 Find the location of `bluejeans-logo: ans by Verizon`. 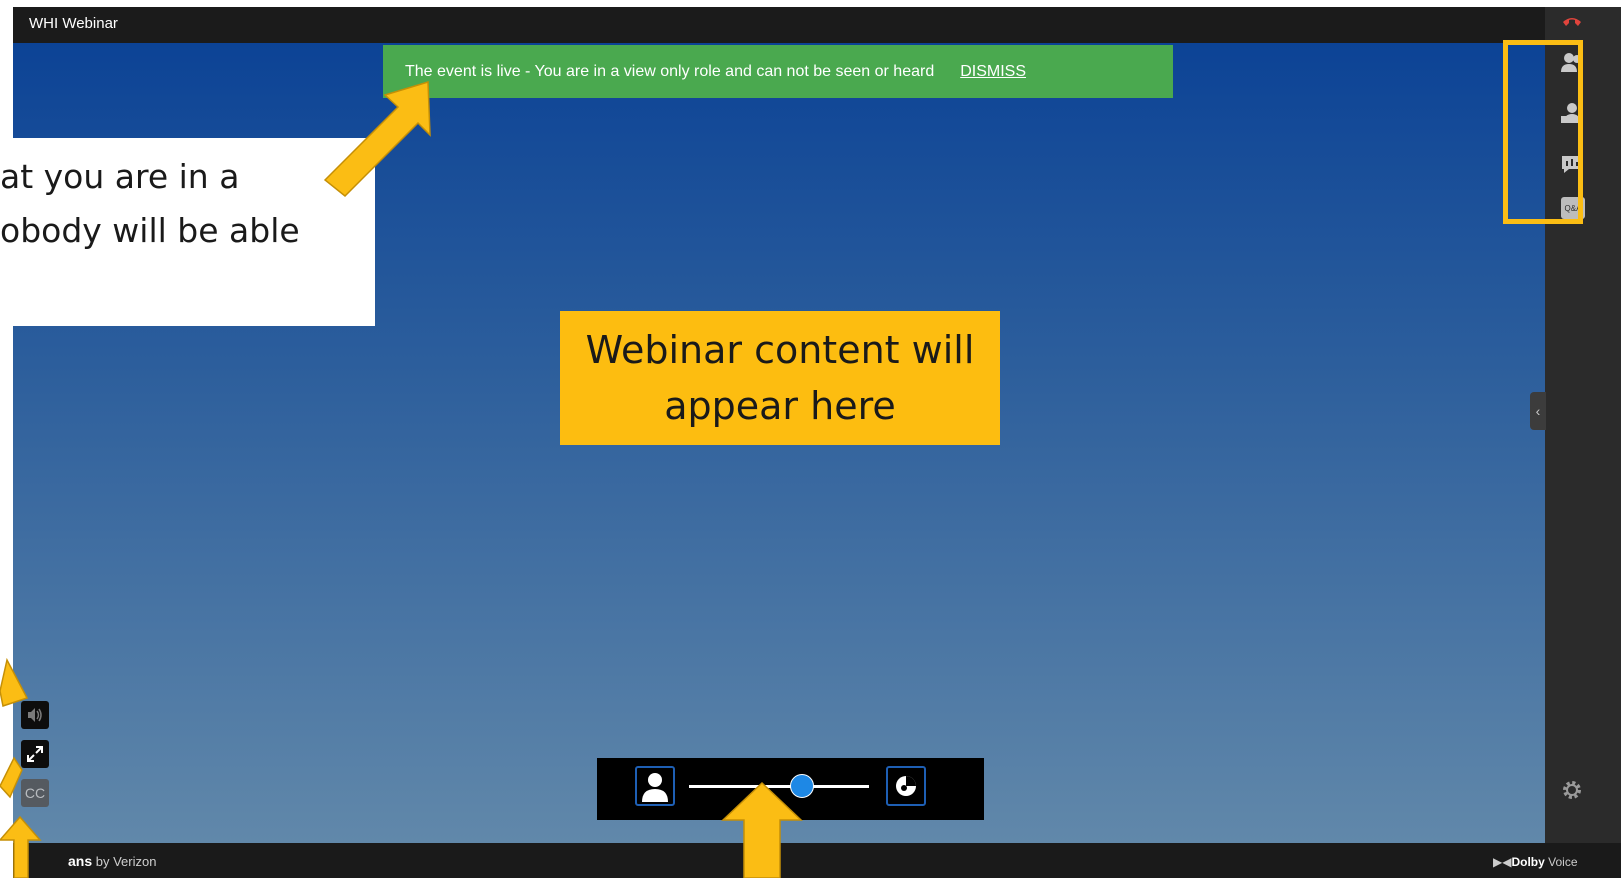

bluejeans-logo: ans by Verizon is located at coordinates (112, 861).